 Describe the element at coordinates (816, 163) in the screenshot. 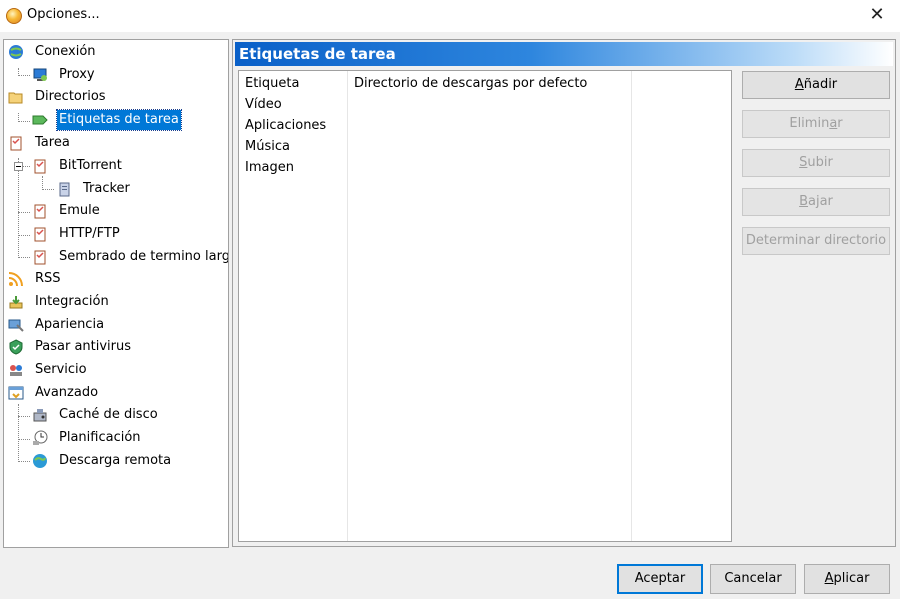

I see `move-up-button: Subir` at that location.